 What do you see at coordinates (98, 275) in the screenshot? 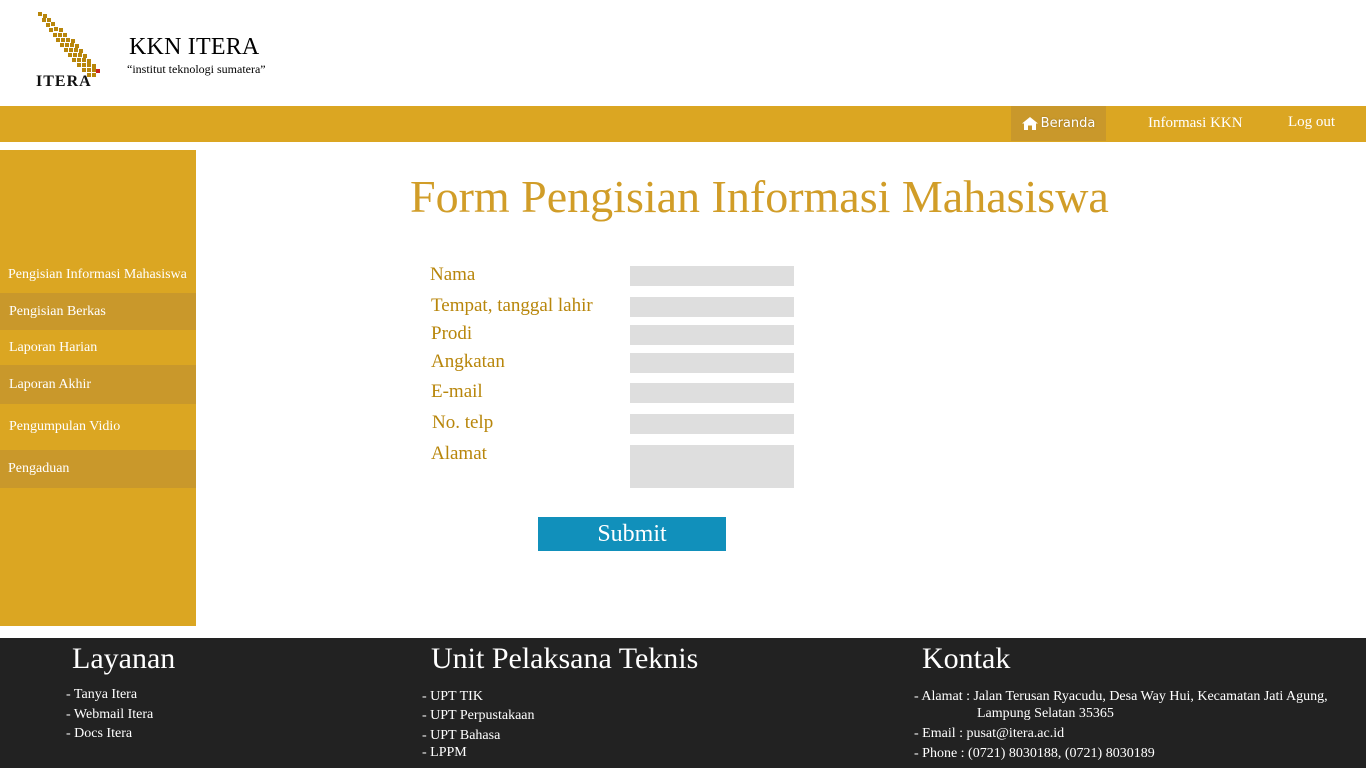
I see `sidebar-item-informasi-mahasiswa: Pengisian Informasi Mahasiswa` at bounding box center [98, 275].